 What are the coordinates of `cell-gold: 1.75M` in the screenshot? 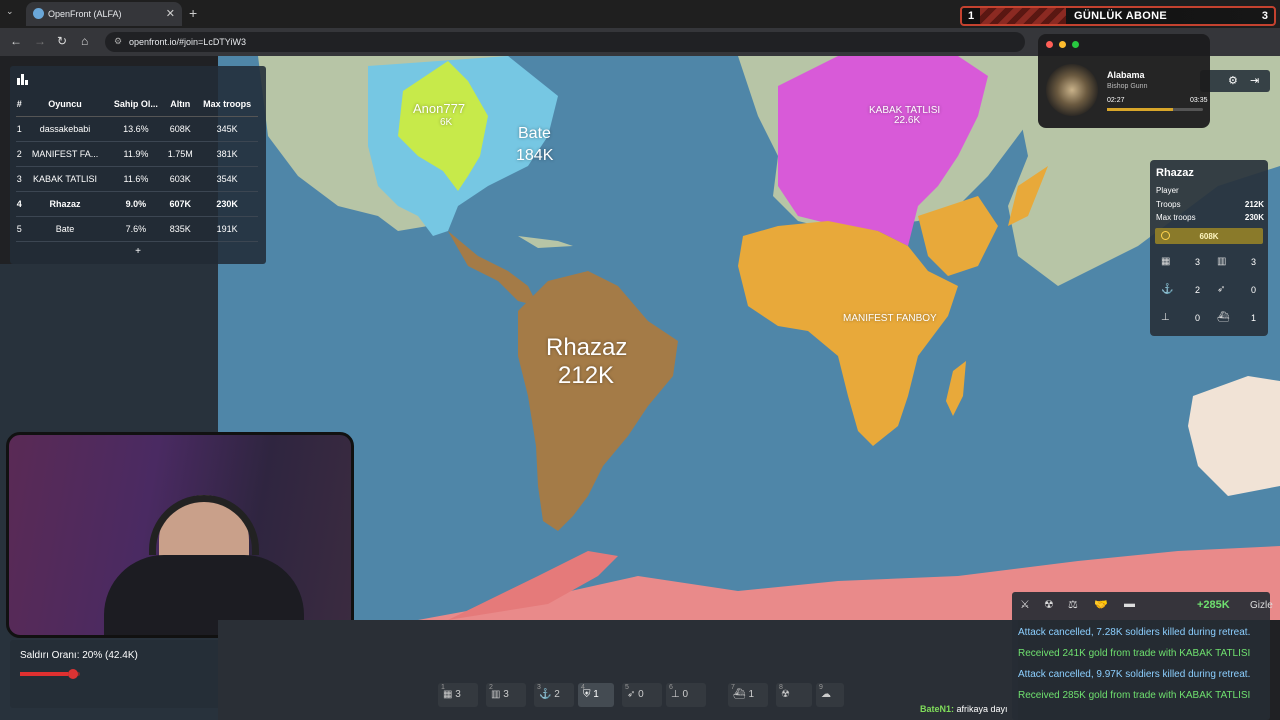 It's located at (180, 154).